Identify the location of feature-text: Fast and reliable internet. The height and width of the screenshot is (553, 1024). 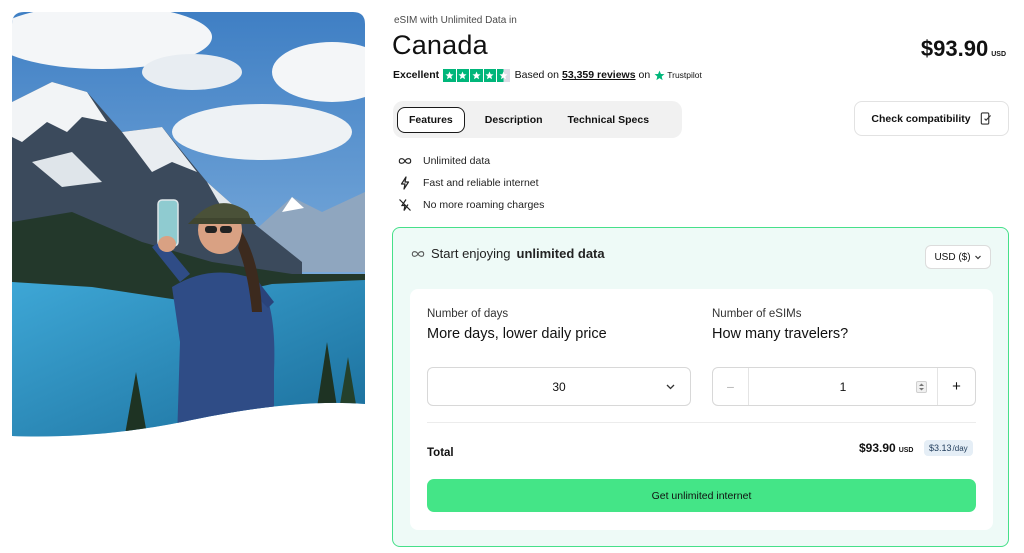
(481, 183).